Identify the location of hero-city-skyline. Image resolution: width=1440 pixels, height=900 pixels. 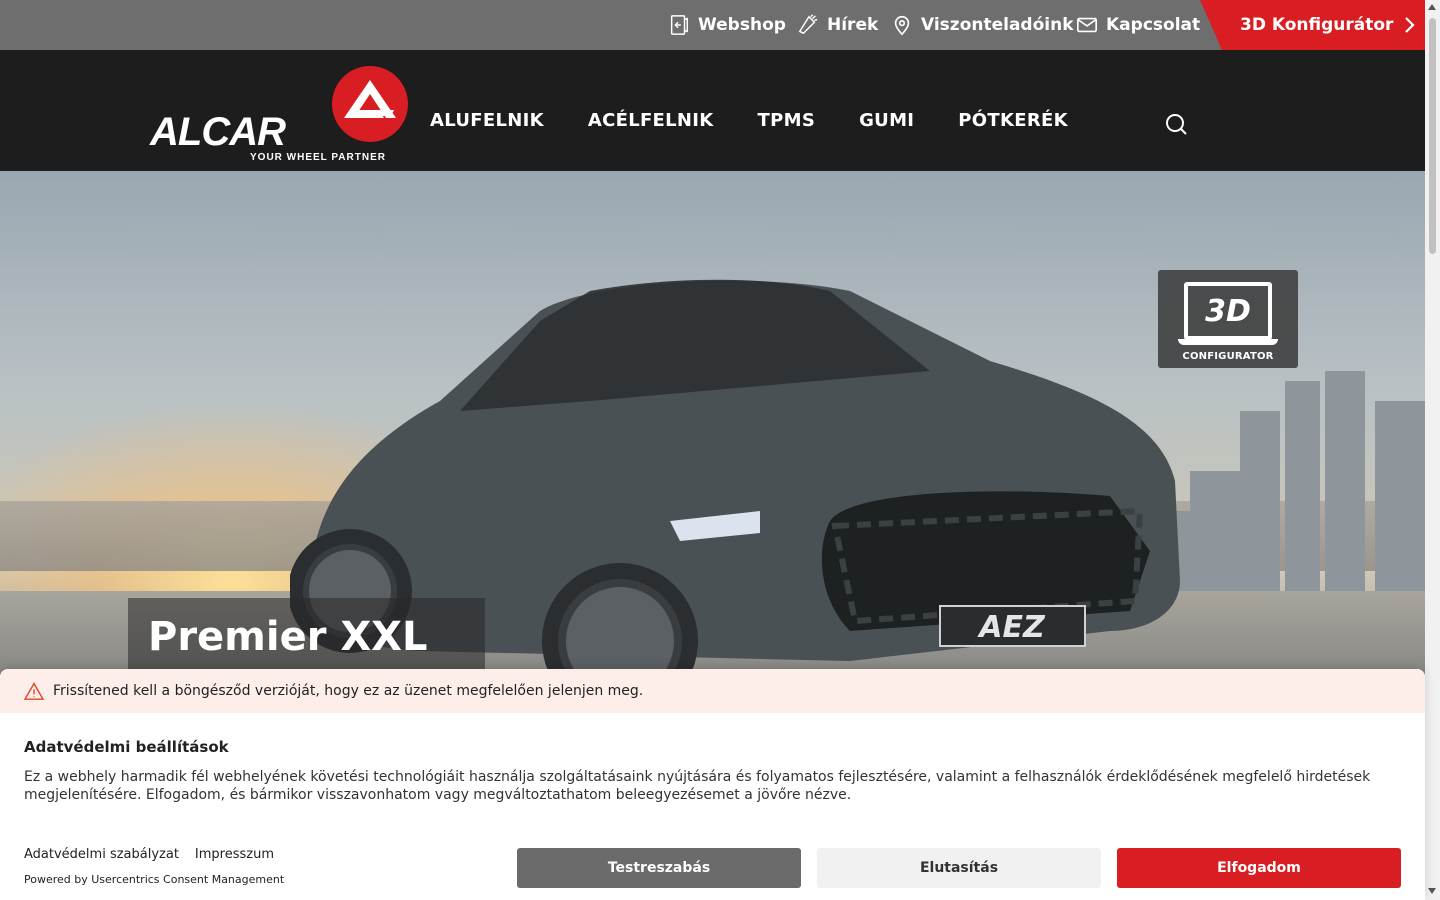
(1287, 481).